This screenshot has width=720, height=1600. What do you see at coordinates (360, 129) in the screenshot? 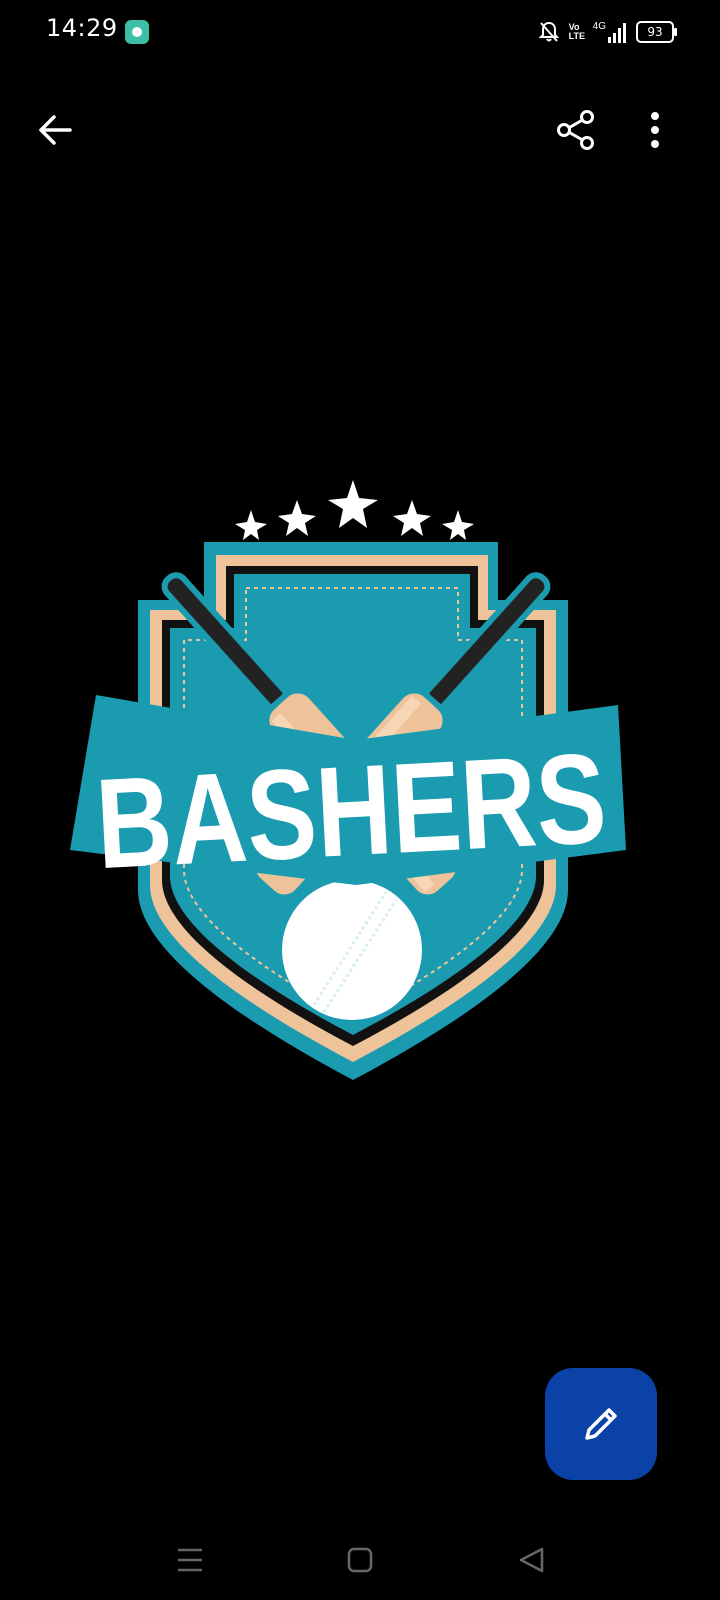
I see `image-viewer-toolbar` at bounding box center [360, 129].